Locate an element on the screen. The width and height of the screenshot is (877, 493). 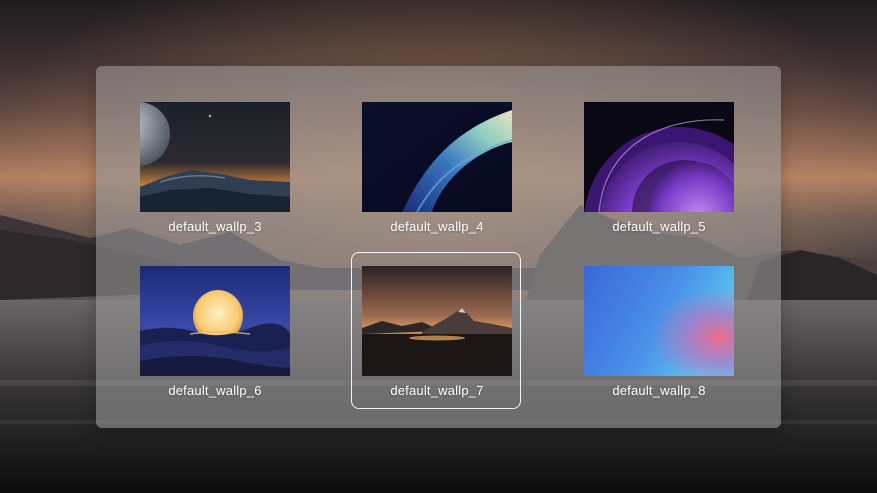
wallpaper-tile-3: default_wallp_3 is located at coordinates (214, 166).